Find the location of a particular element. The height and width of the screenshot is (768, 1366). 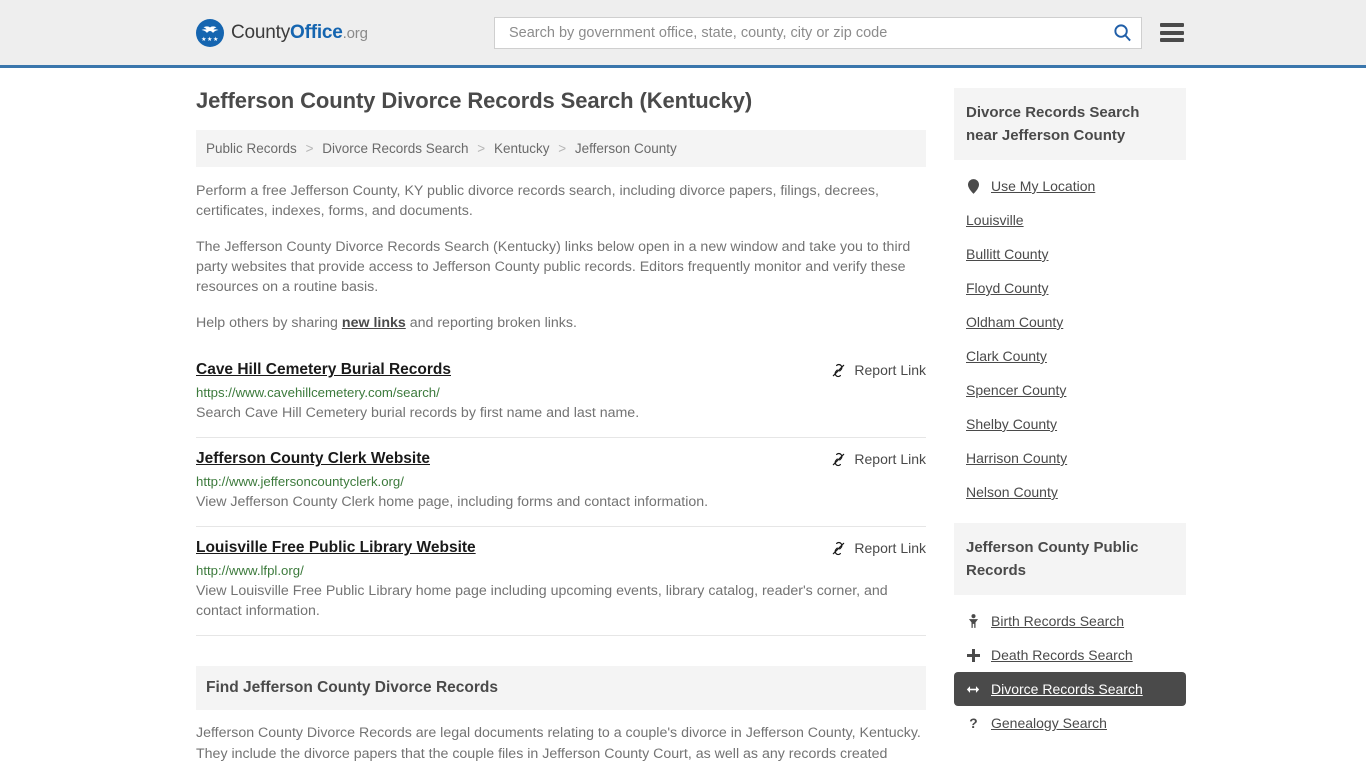

breadcrumb-item-divorce-records-search: Divorce Records Search is located at coordinates (395, 148).